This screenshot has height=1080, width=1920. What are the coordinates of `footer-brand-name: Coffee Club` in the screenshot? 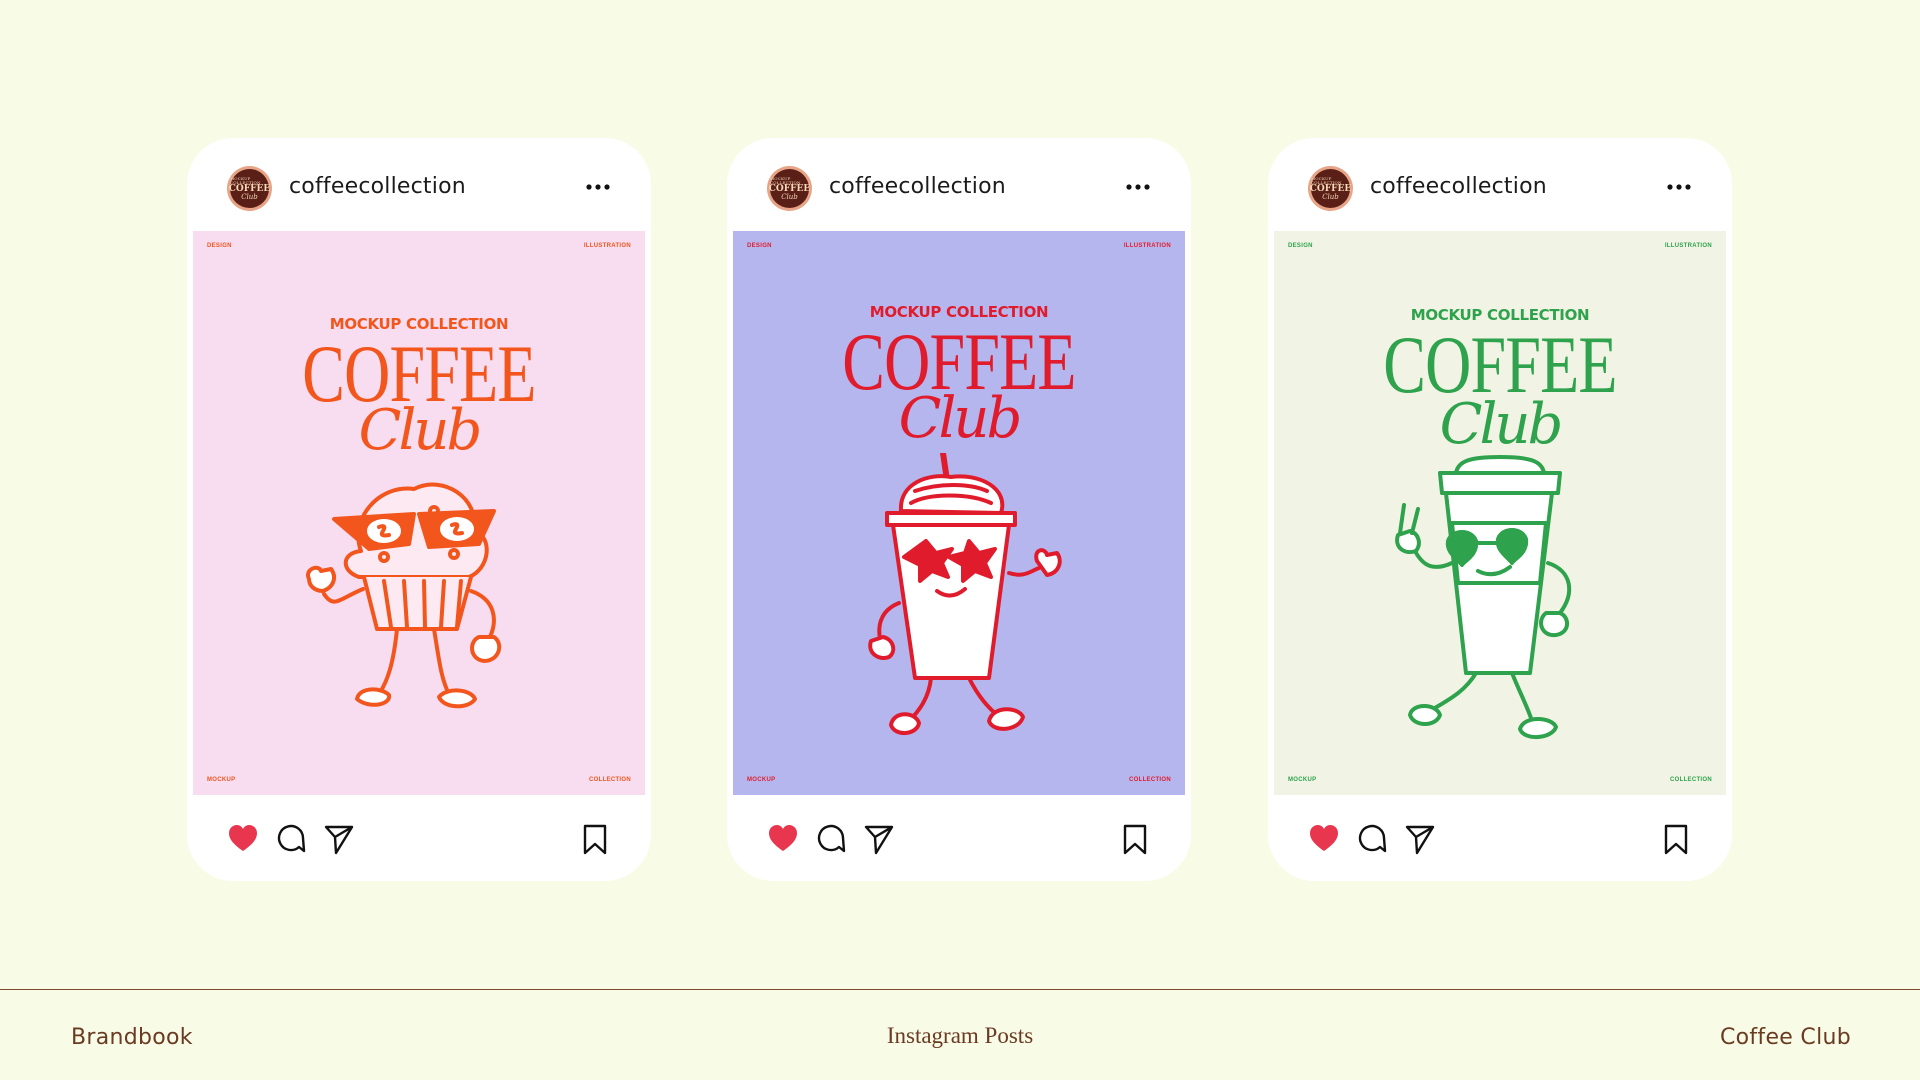 It's located at (1785, 1037).